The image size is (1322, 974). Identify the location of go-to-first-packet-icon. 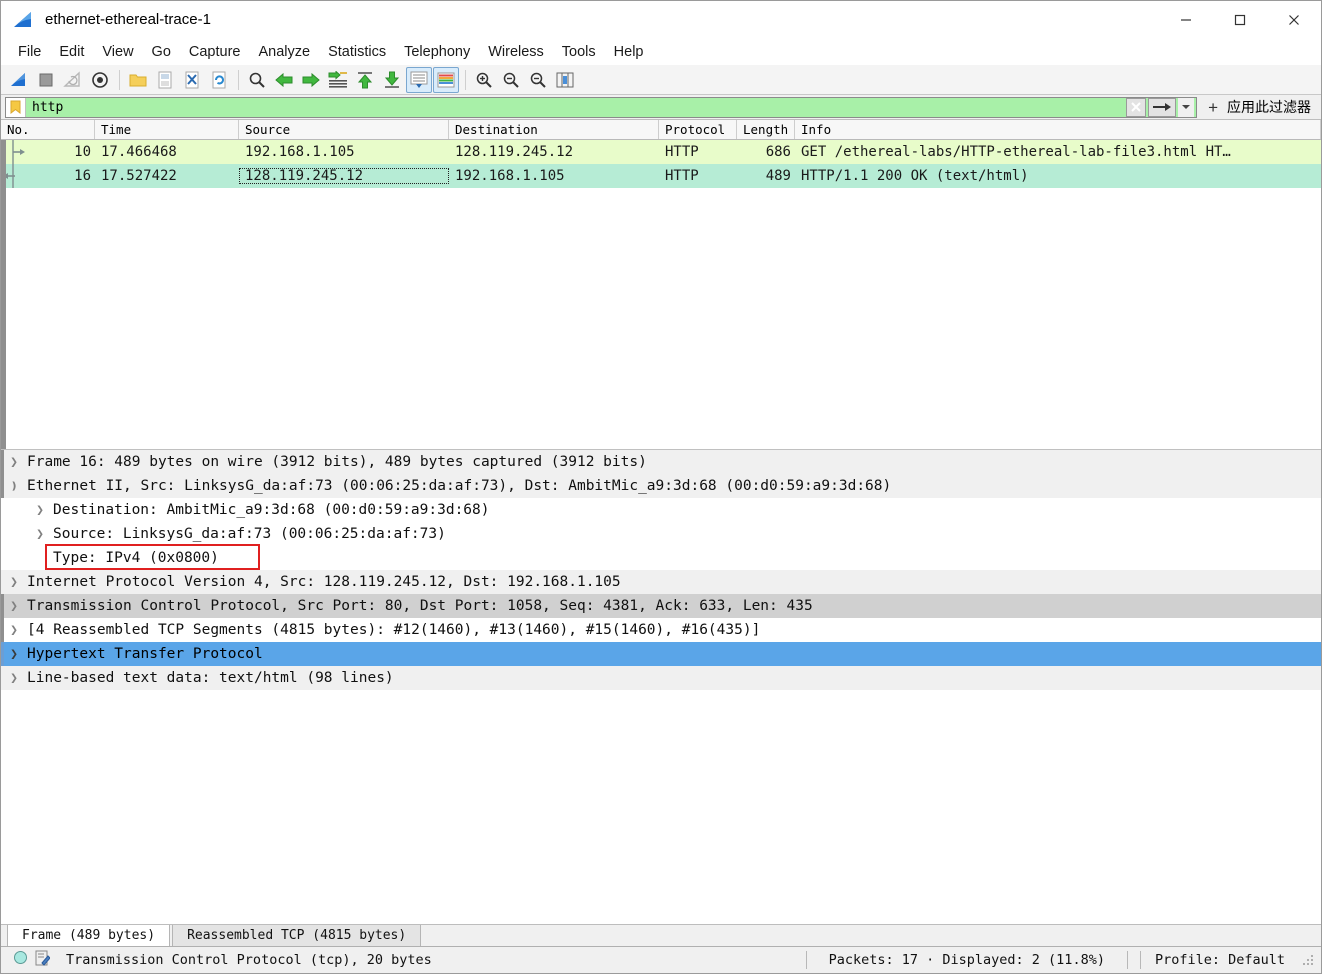
(365, 80).